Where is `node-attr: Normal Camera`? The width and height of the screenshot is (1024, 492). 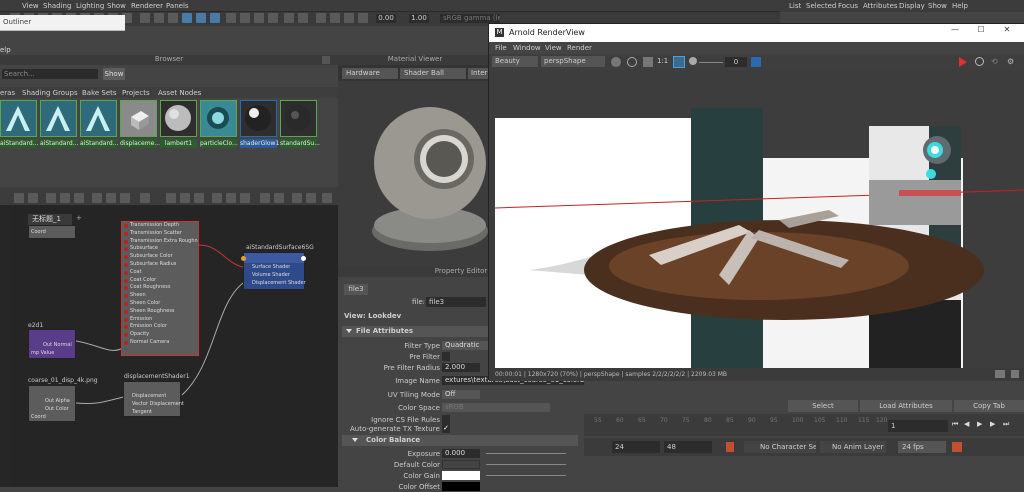 node-attr: Normal Camera is located at coordinates (160, 343).